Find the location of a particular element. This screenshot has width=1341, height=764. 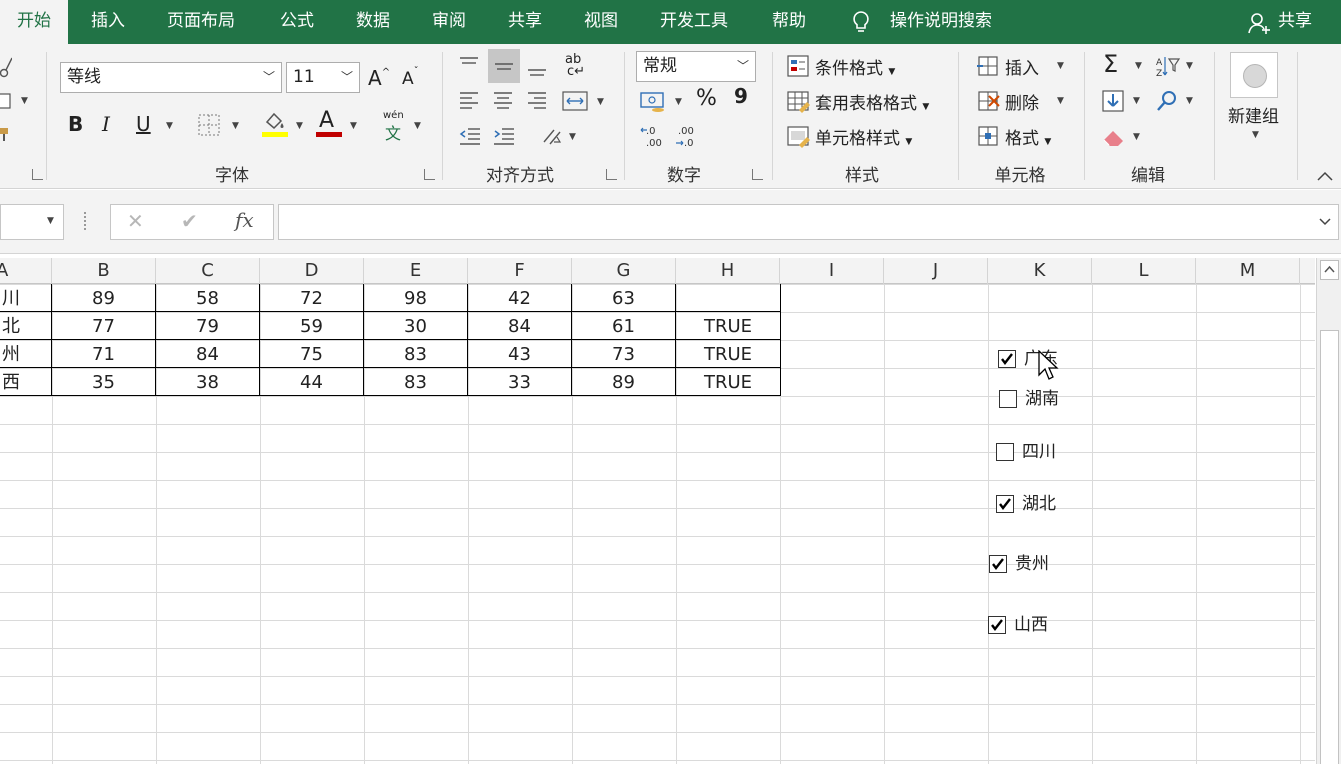

cell-r4-c8: TRUE is located at coordinates (728, 382).